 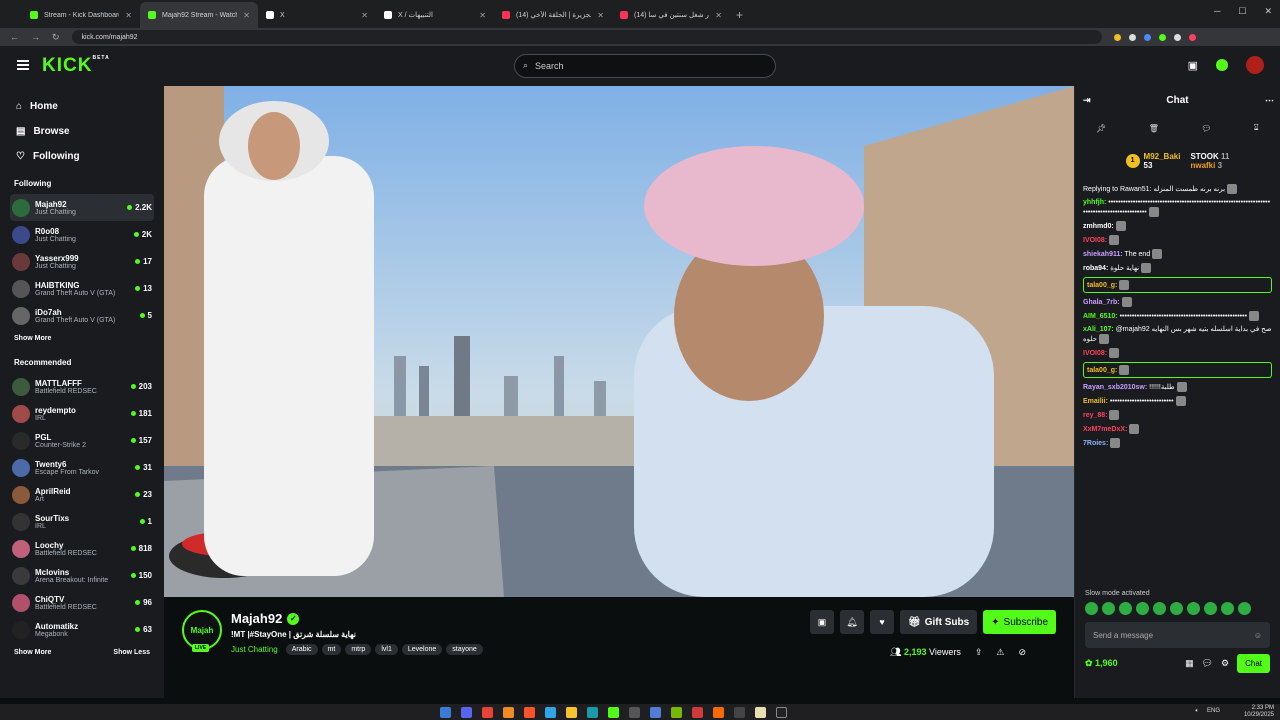 What do you see at coordinates (550, 712) in the screenshot?
I see `edge-icon` at bounding box center [550, 712].